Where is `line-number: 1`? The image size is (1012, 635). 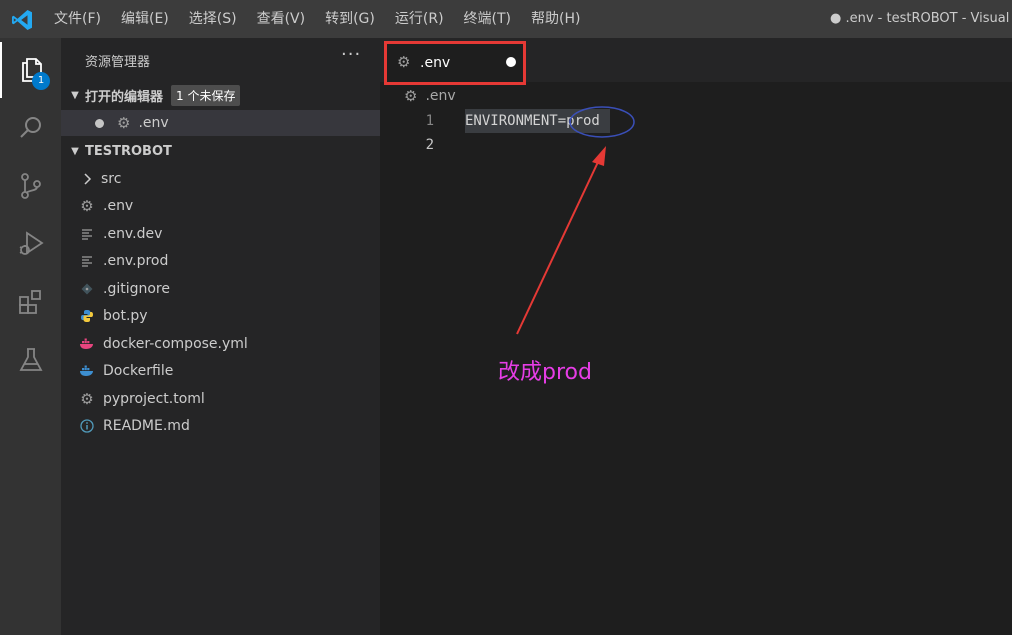 line-number: 1 is located at coordinates (429, 121).